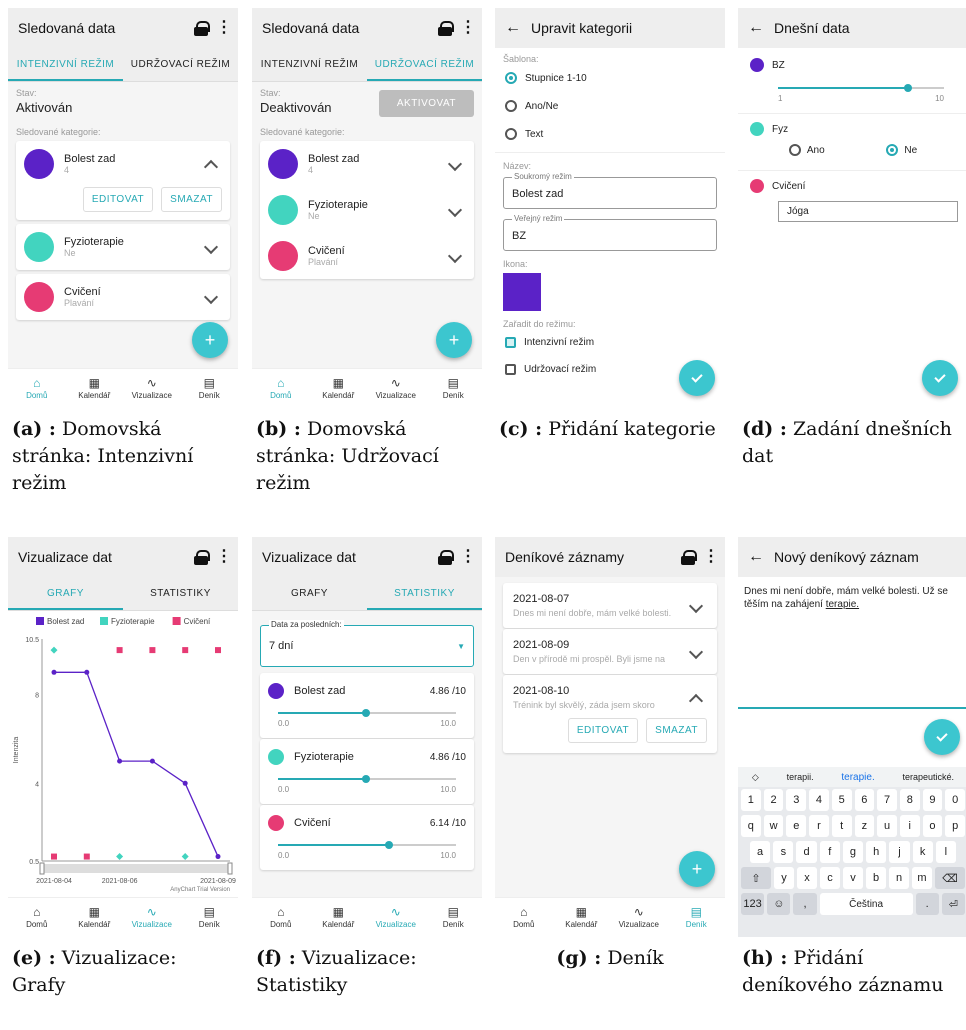 The height and width of the screenshot is (1030, 966). I want to click on key: j, so click(899, 852).